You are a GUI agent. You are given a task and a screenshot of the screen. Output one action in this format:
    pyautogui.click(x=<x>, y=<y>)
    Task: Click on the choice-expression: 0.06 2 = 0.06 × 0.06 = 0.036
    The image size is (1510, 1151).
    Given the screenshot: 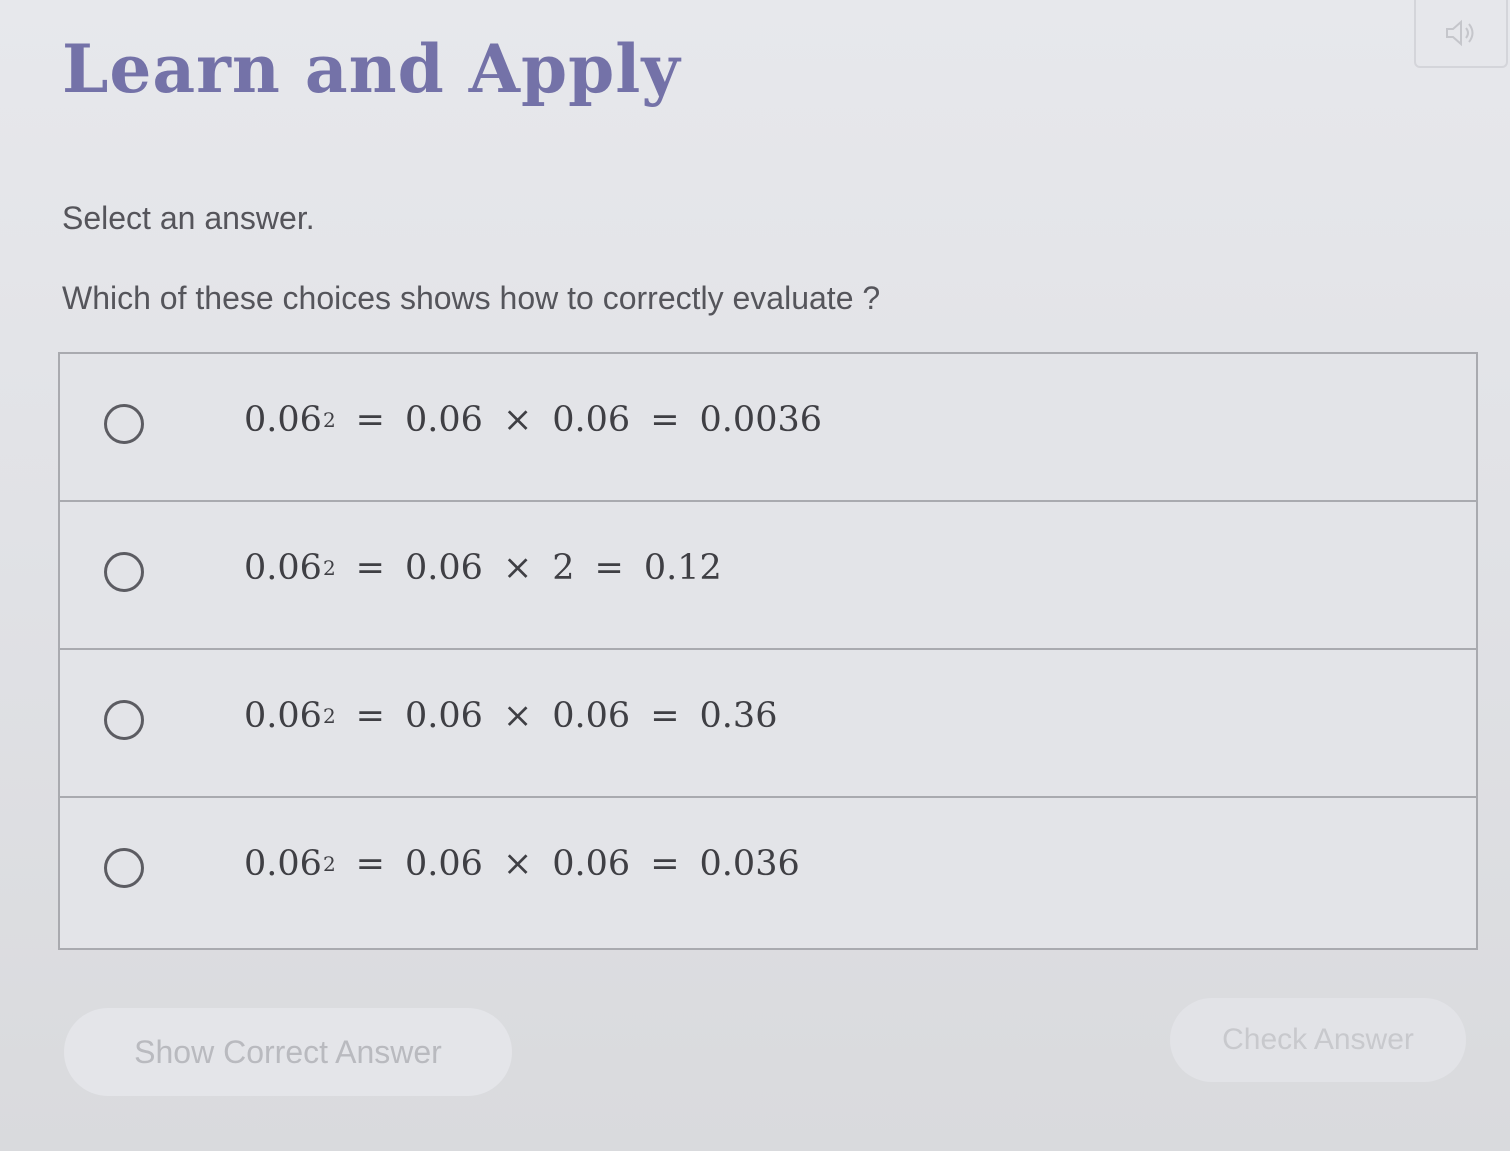 What is the action you would take?
    pyautogui.click(x=522, y=864)
    